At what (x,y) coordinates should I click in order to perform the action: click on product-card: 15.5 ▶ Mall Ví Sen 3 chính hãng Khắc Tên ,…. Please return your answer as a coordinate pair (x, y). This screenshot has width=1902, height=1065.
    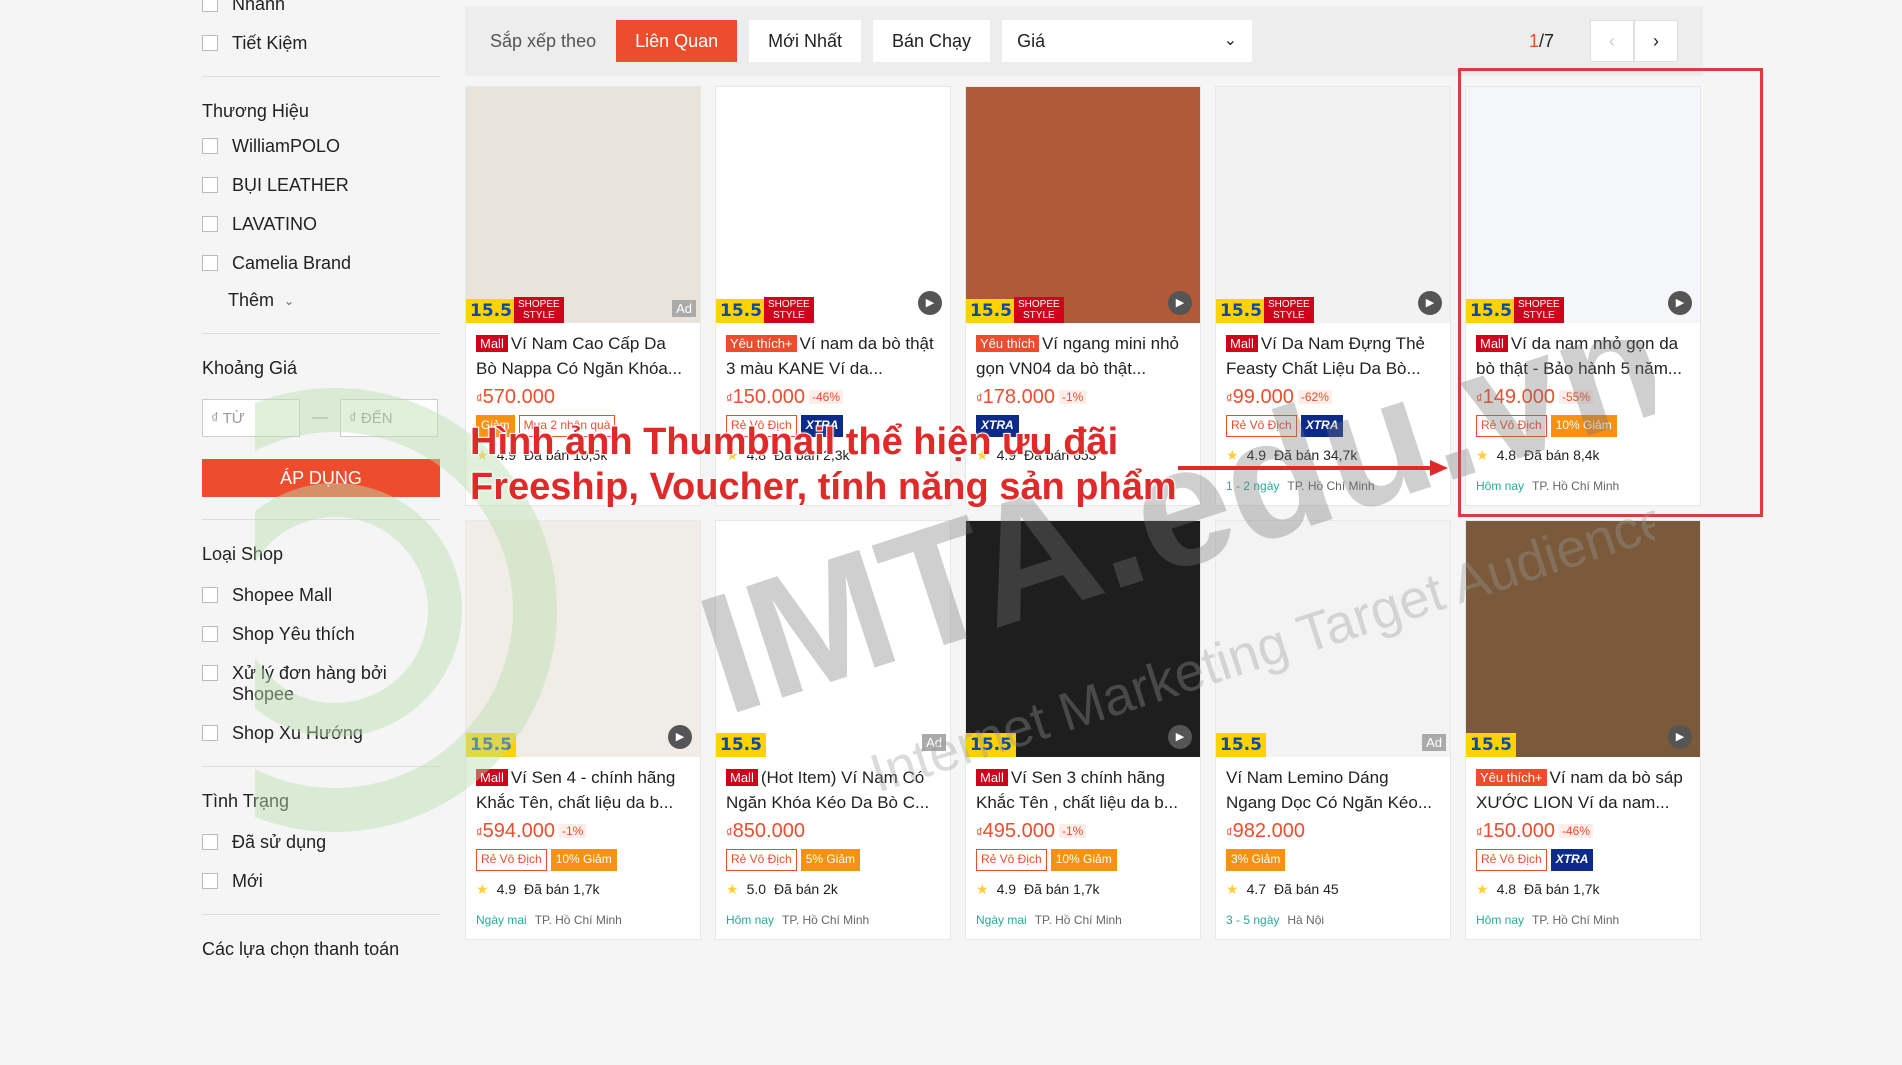
    Looking at the image, I should click on (1083, 730).